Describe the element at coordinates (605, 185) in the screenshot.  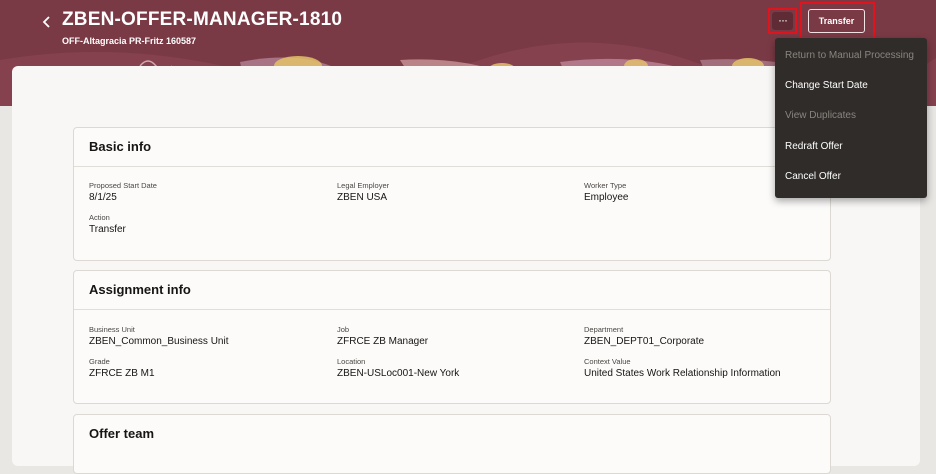
I see `worker-type-label: Worker Type` at that location.